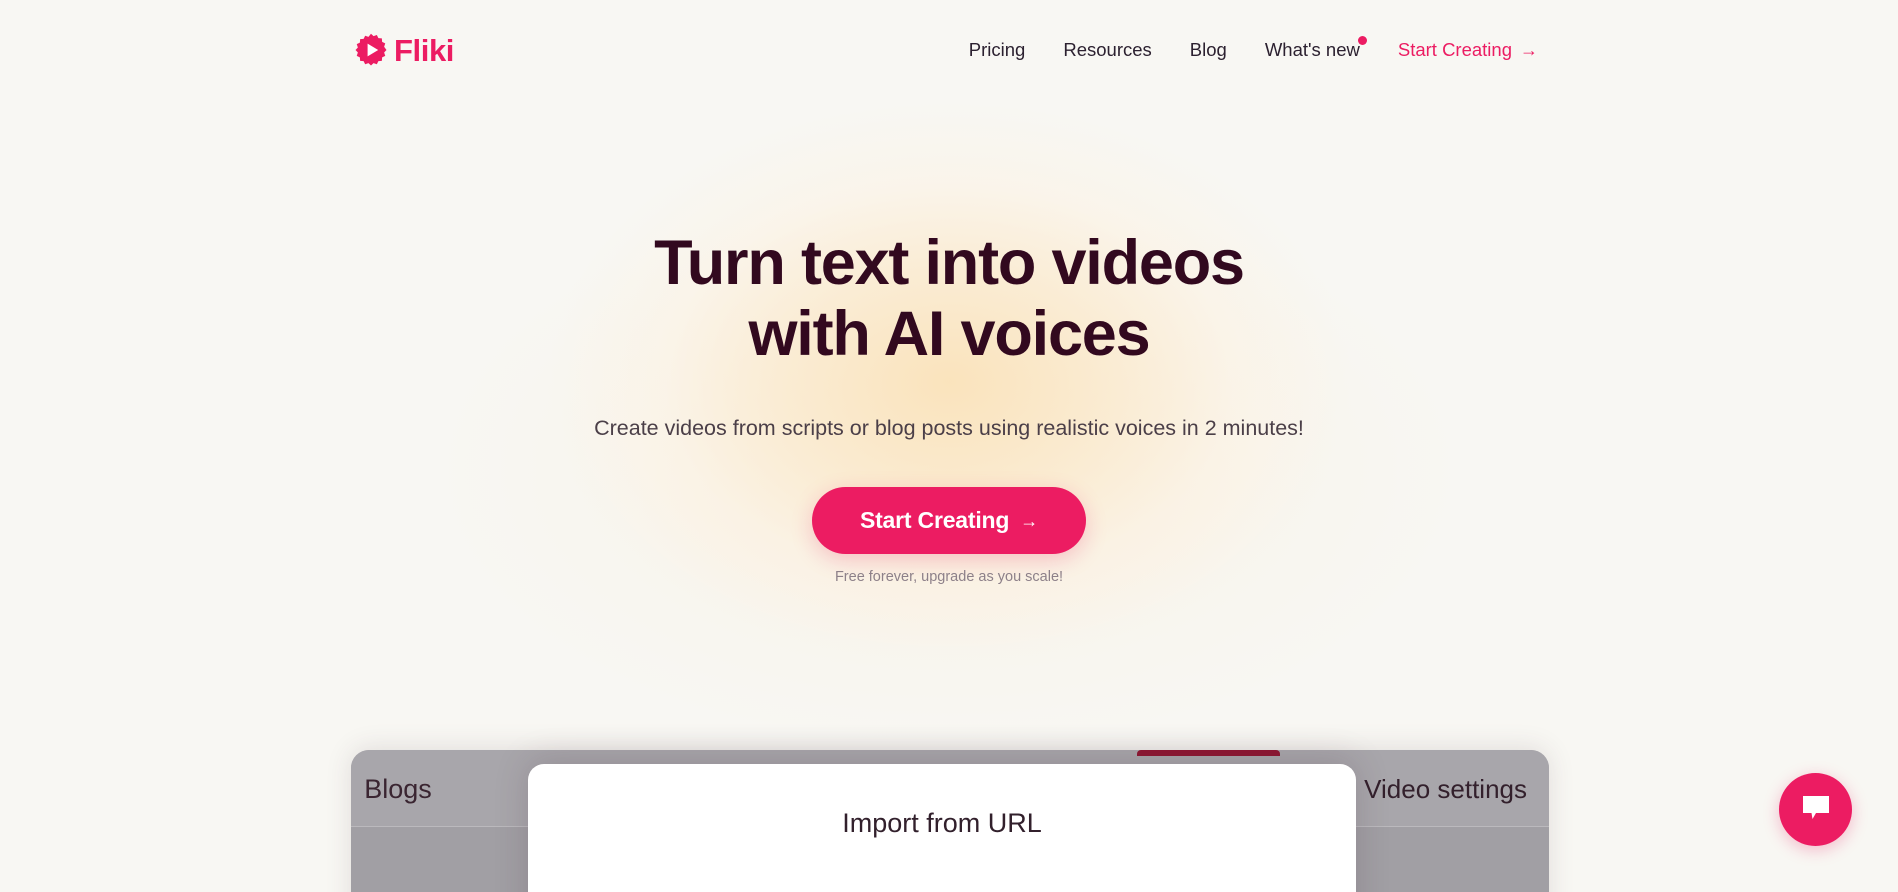 This screenshot has width=1898, height=892. Describe the element at coordinates (1029, 520) in the screenshot. I see `arrow-right-icon: →` at that location.